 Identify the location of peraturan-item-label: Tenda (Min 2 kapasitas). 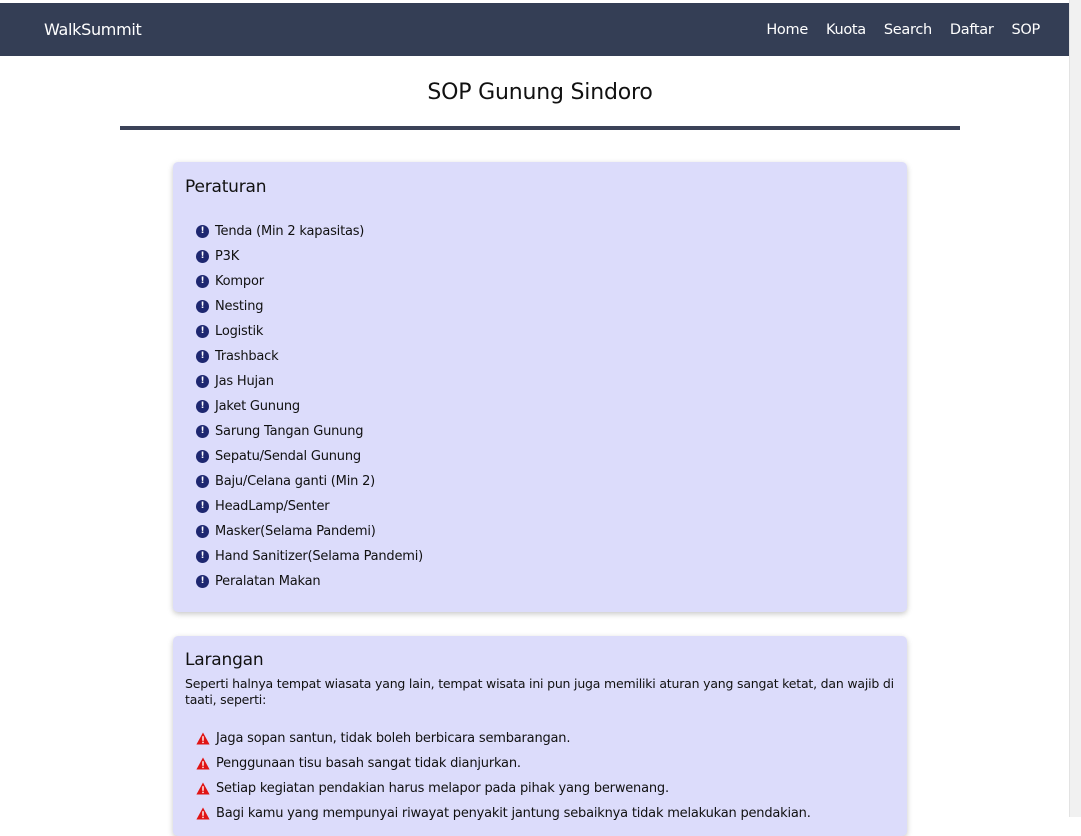
(290, 231).